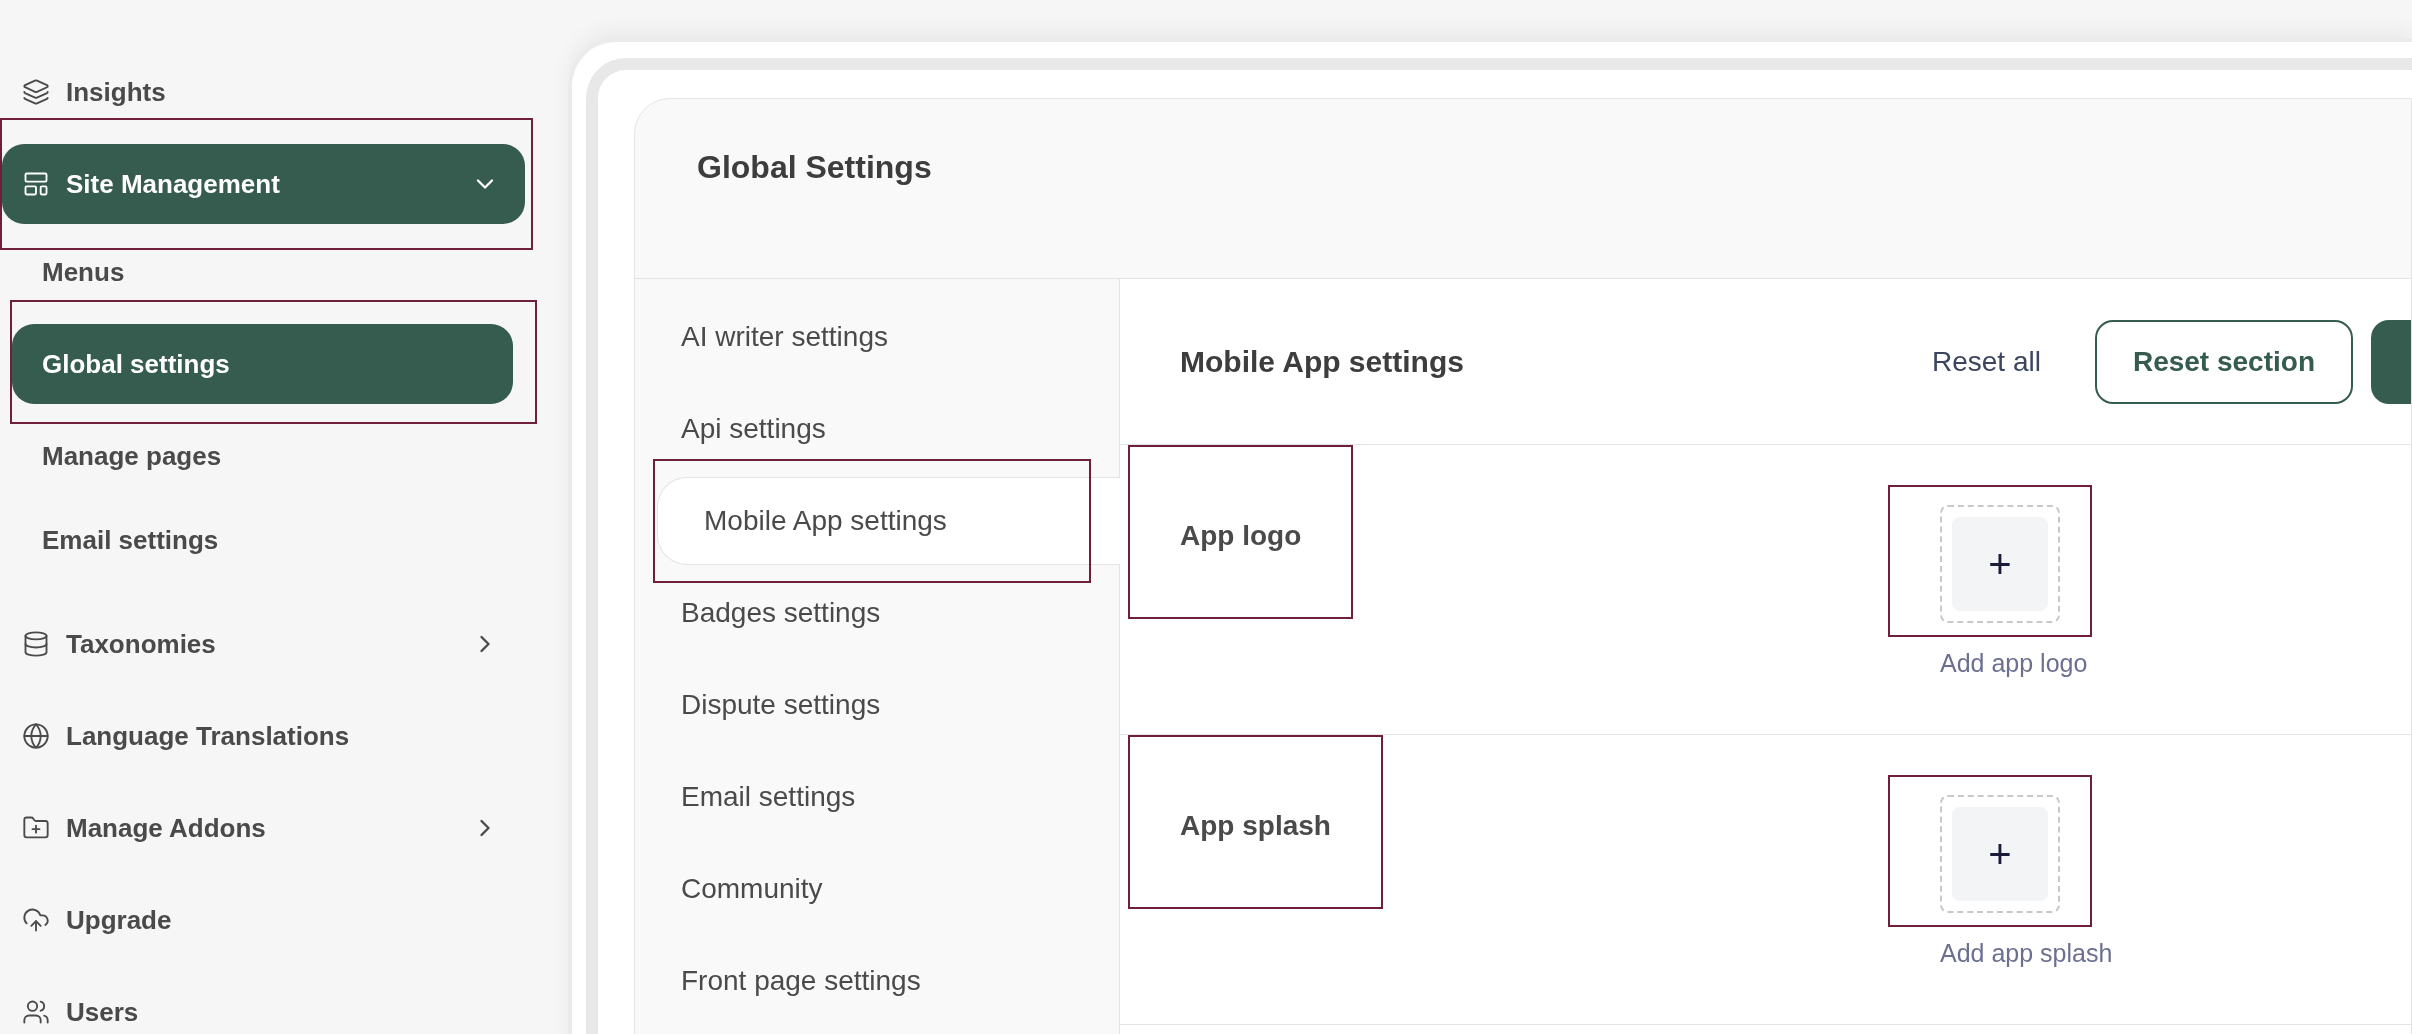 This screenshot has width=2412, height=1034. Describe the element at coordinates (263, 92) in the screenshot. I see `sidebar-item: Insights` at that location.